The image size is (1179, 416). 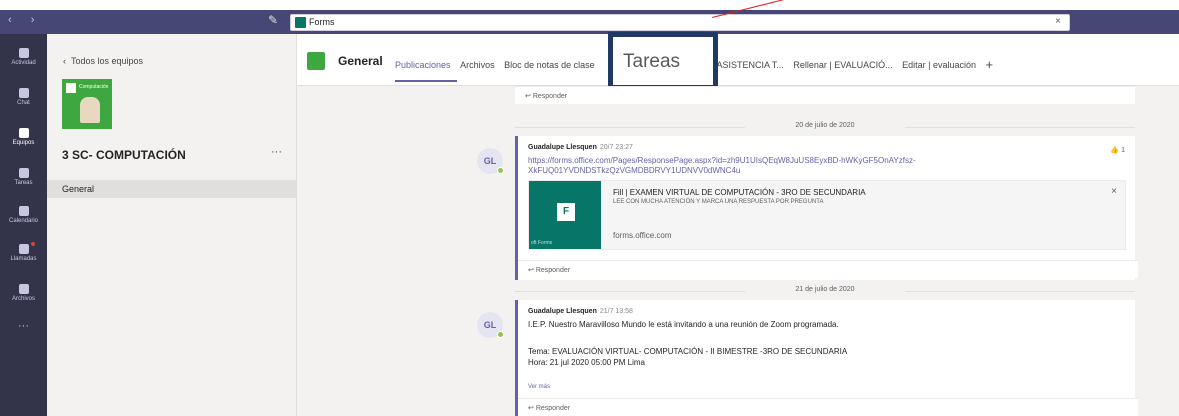 I want to click on team-avatar: Computación, so click(x=87, y=104).